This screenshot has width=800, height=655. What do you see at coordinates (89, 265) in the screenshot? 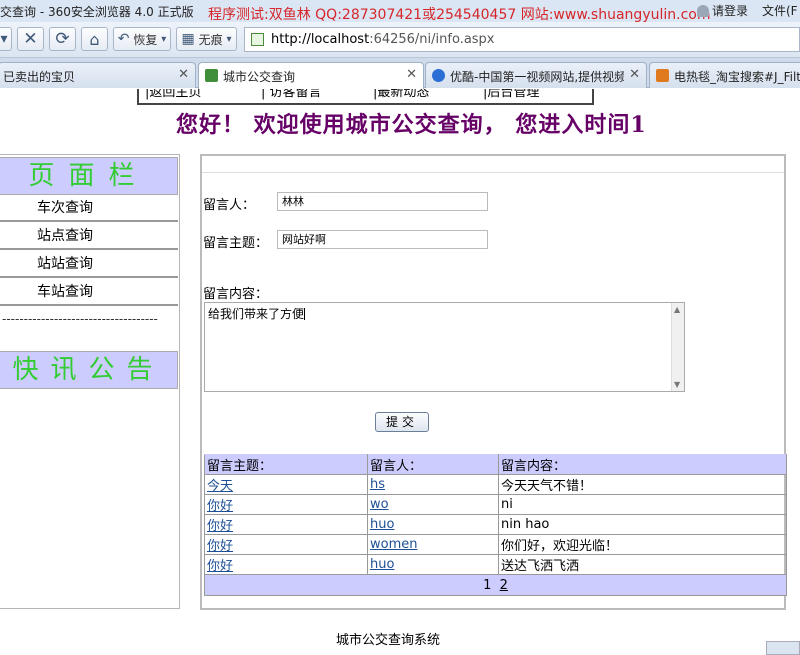
I see `sidebar-item-transfer-search: 站站查询` at bounding box center [89, 265].